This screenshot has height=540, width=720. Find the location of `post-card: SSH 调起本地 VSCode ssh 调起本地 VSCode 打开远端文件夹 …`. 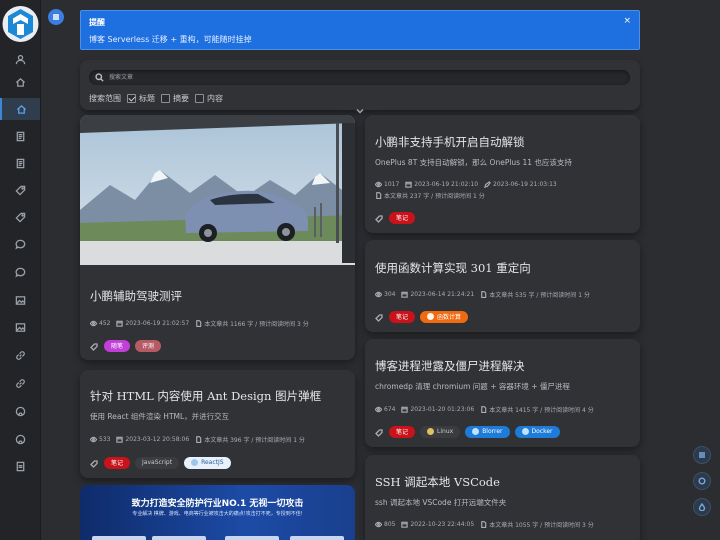

post-card: SSH 调起本地 VSCode ssh 调起本地 VSCode 打开远端文件夹 … is located at coordinates (502, 497).